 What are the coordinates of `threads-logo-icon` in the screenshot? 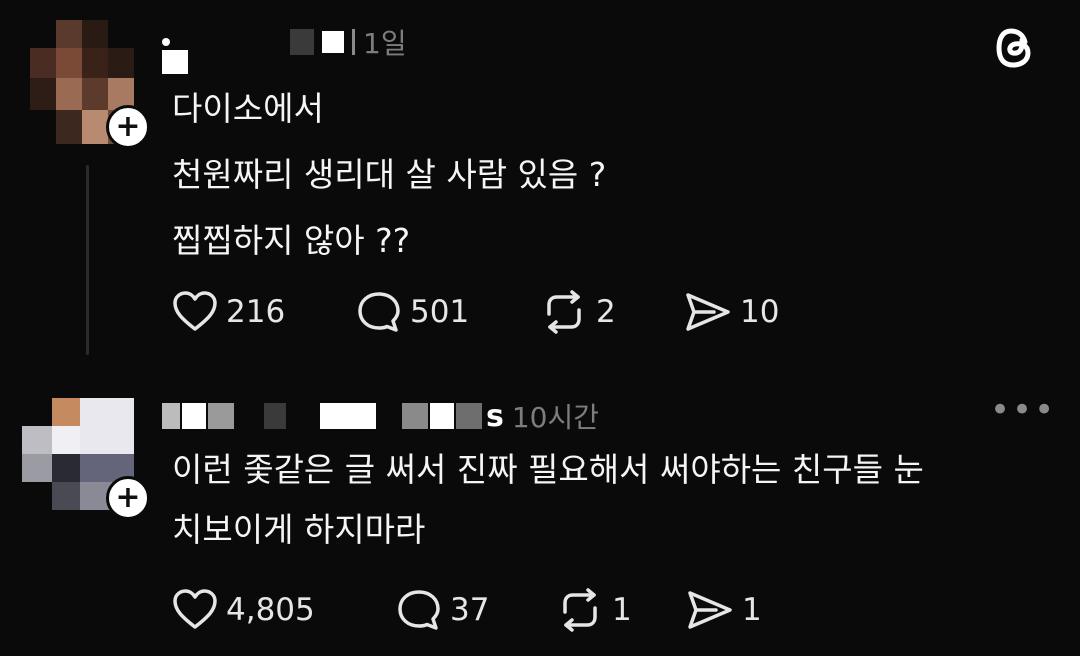 It's located at (1016, 48).